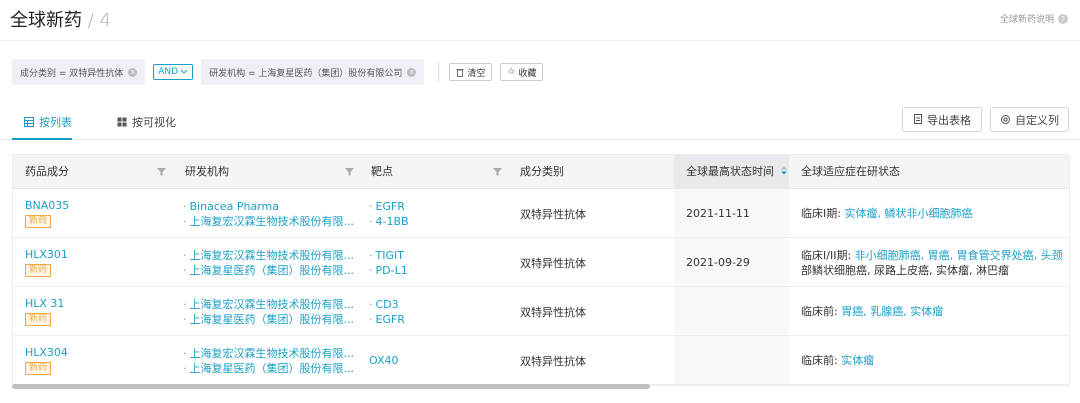  I want to click on target-link: OX40, so click(384, 360).